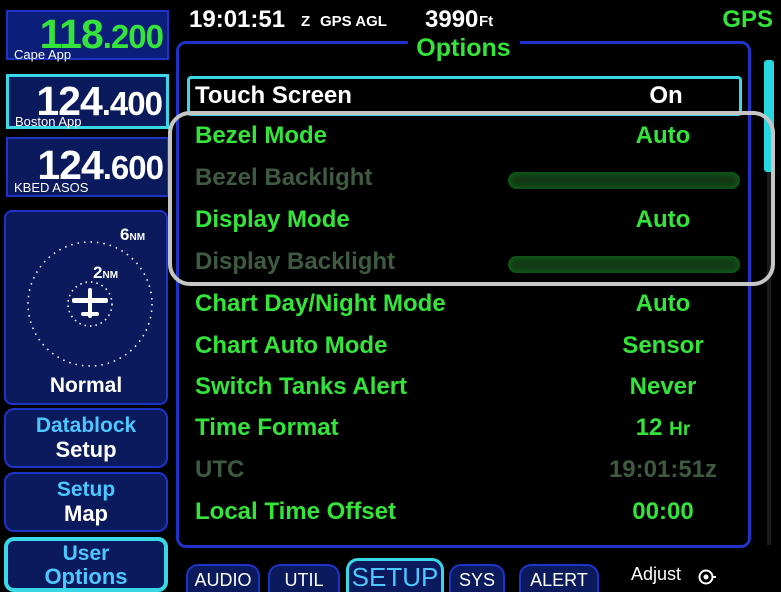 The image size is (781, 592). What do you see at coordinates (666, 95) in the screenshot?
I see `option-value: On` at bounding box center [666, 95].